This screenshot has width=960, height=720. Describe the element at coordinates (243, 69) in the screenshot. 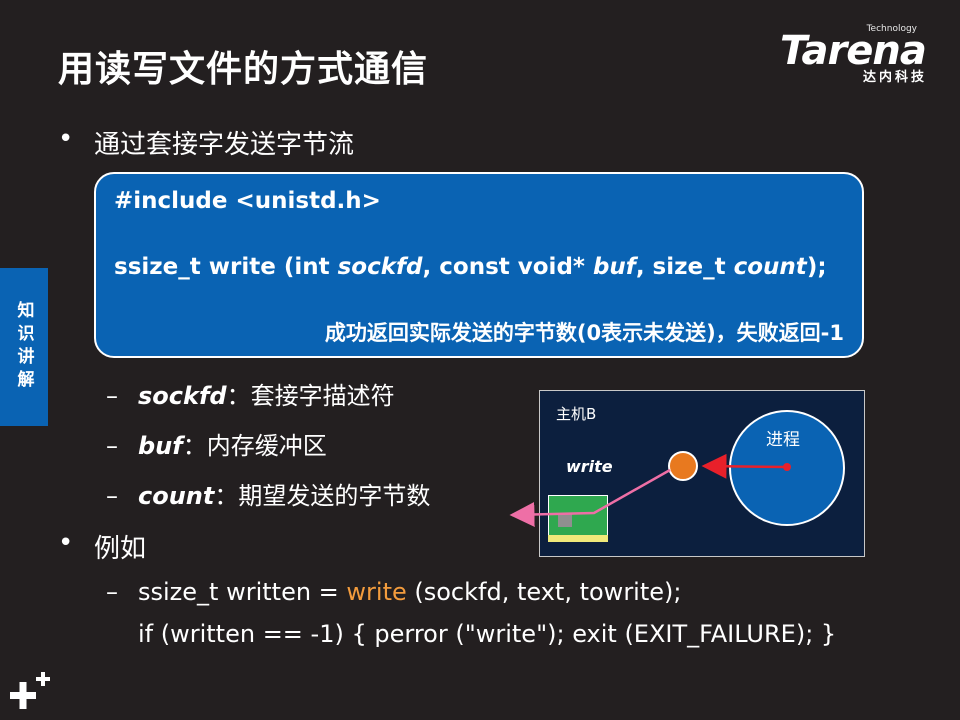

I see `page-title: 用读写文件的方式通信` at that location.